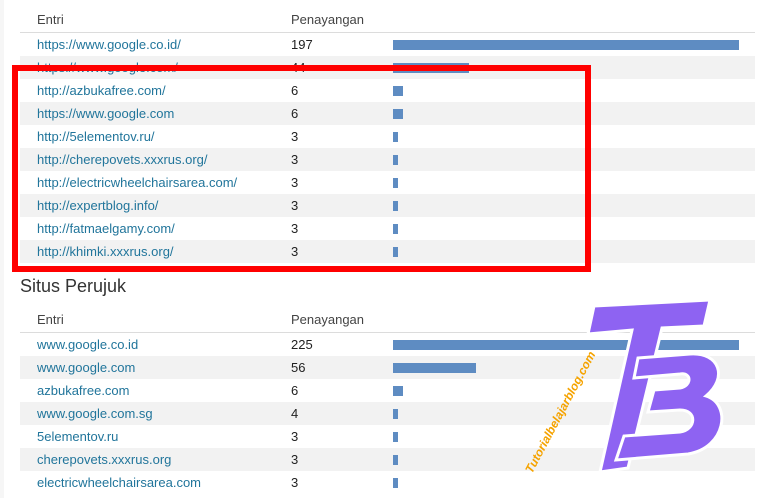 The image size is (777, 498). I want to click on entry-link: 5elementov.ru, so click(77, 436).